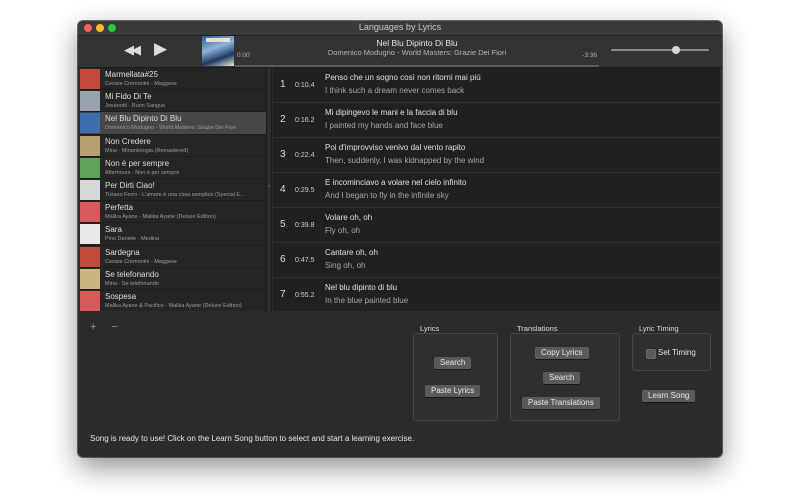  Describe the element at coordinates (391, 112) in the screenshot. I see `lyric-original-line: Mi dipingevo le mani e la faccia di blu` at that location.